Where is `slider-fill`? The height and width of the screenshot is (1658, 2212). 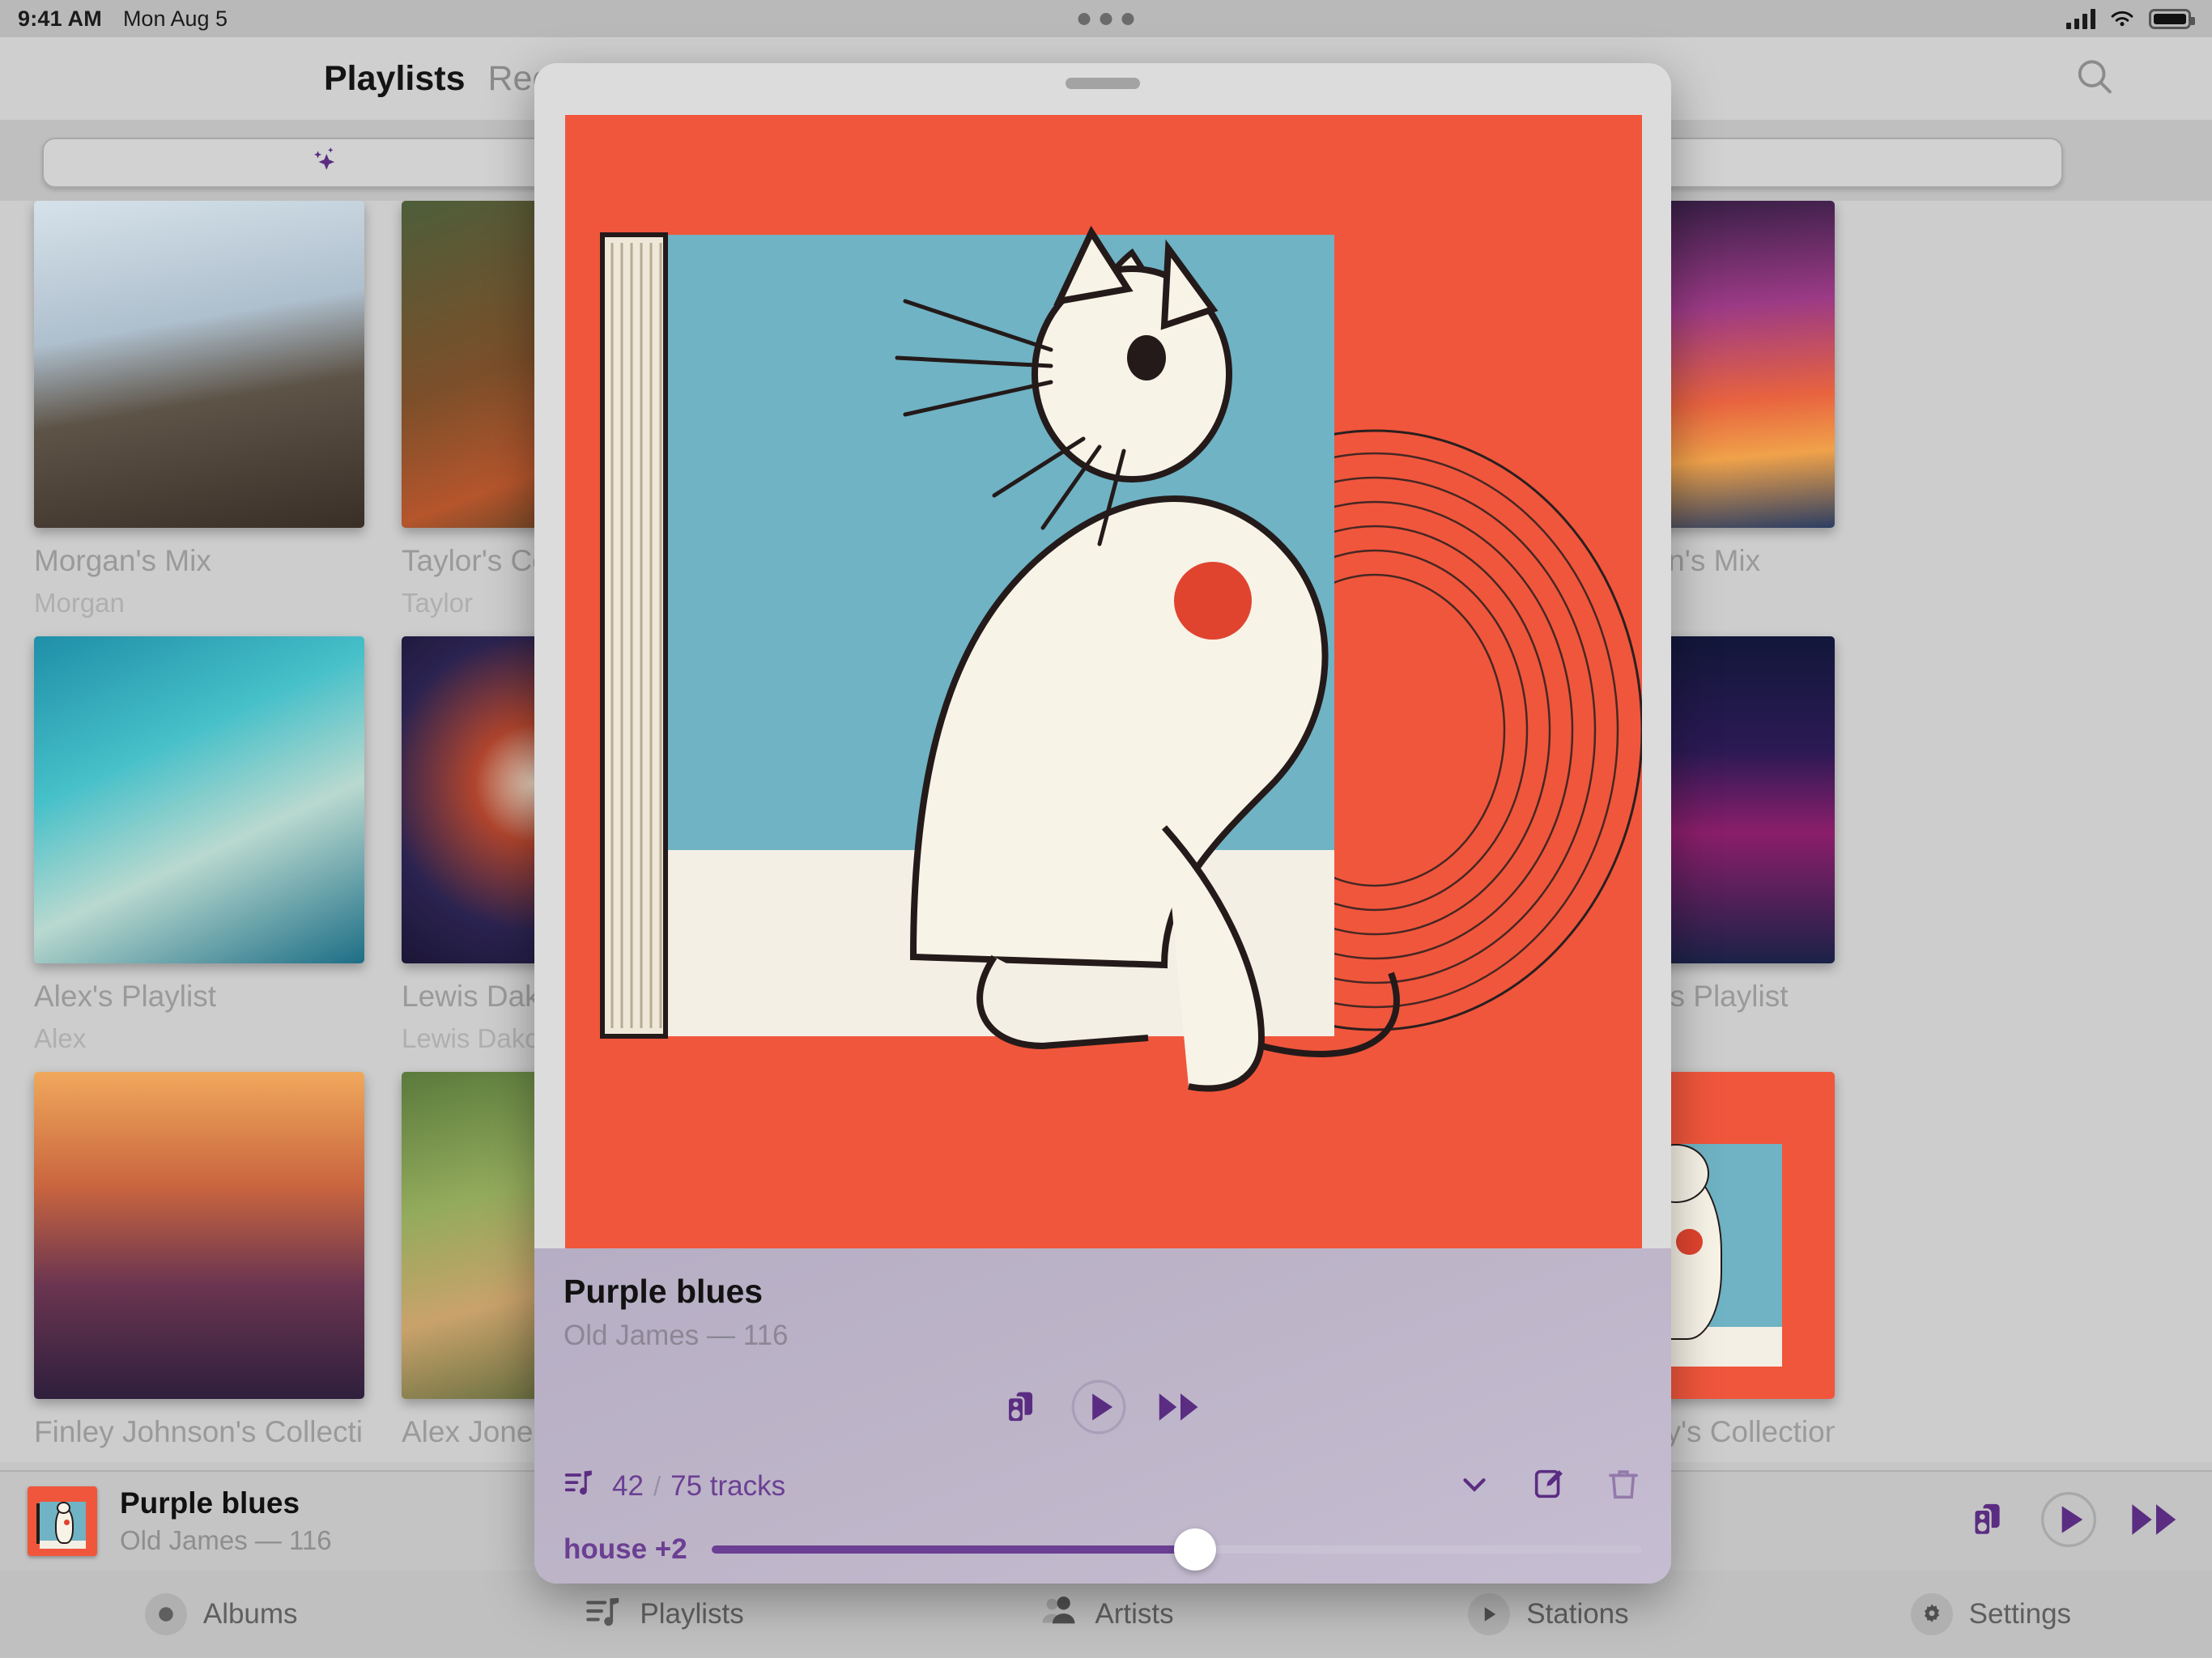
slider-fill is located at coordinates (953, 1549).